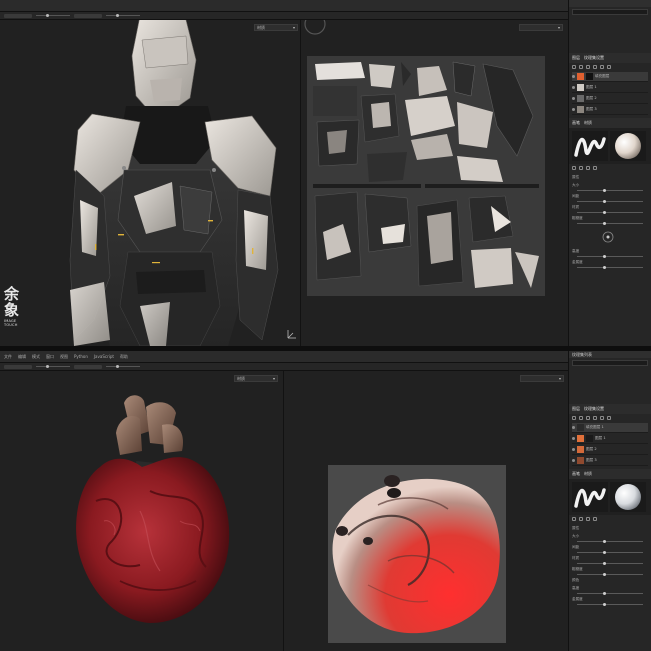 This screenshot has width=651, height=651. I want to click on menu-window: 窗口, so click(50, 357).